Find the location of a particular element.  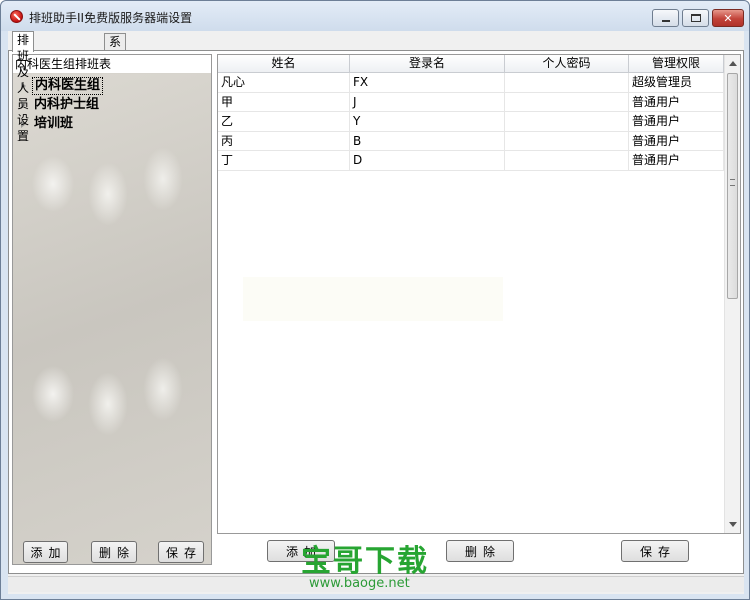

cell-login: FX is located at coordinates (427, 82).